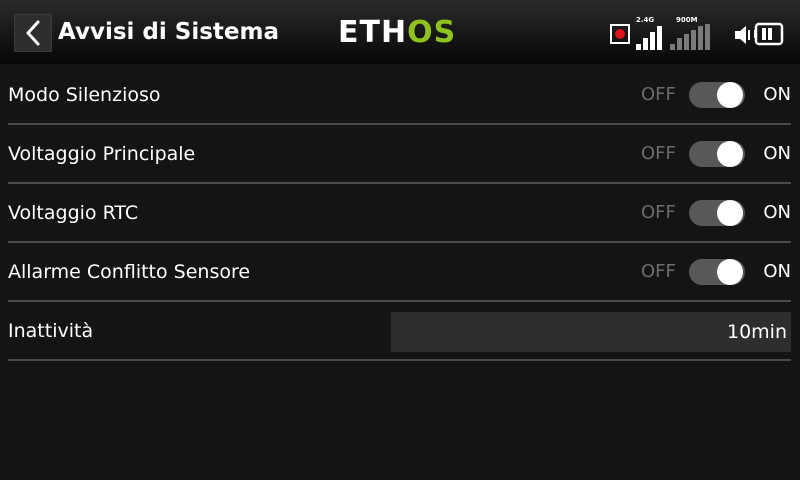  What do you see at coordinates (399, 154) in the screenshot?
I see `setting-row-voltaggio-principale: Voltaggio Principale OFF ON` at bounding box center [399, 154].